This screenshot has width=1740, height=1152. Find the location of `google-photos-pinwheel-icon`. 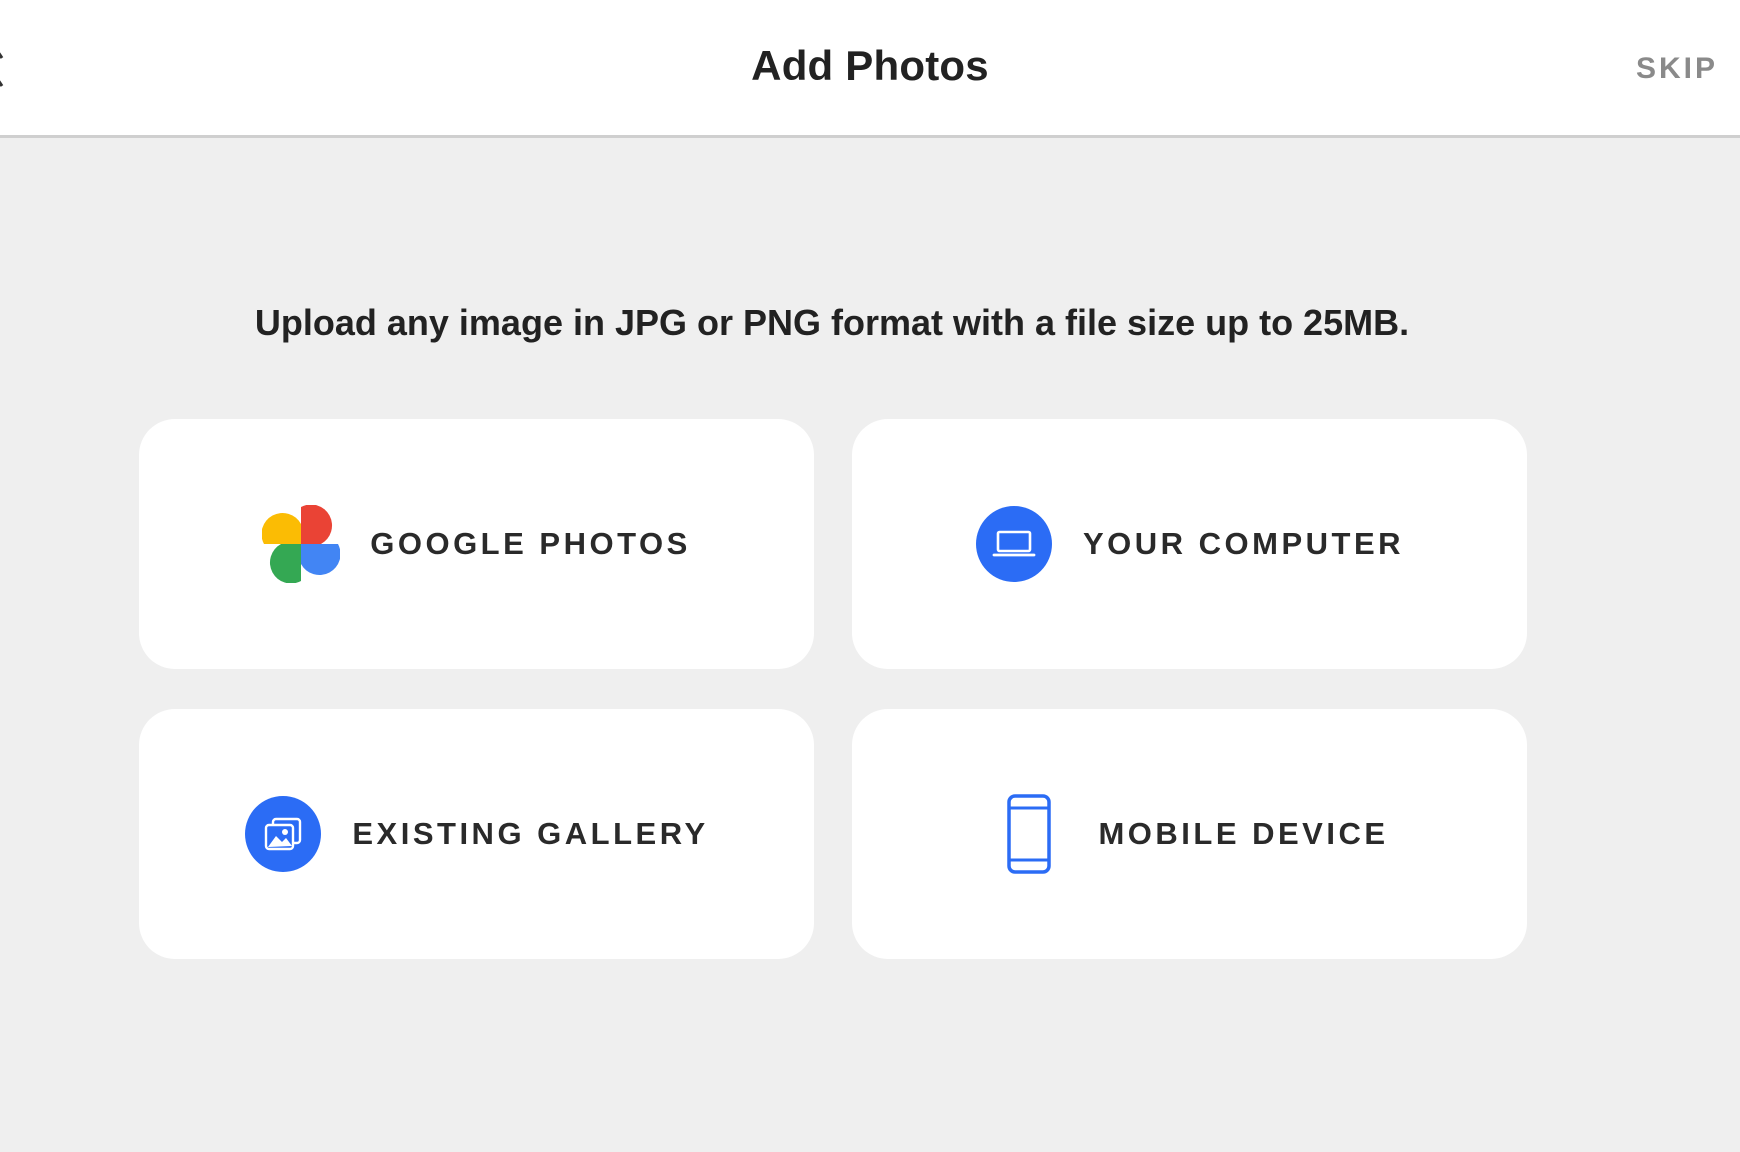

google-photos-pinwheel-icon is located at coordinates (301, 544).